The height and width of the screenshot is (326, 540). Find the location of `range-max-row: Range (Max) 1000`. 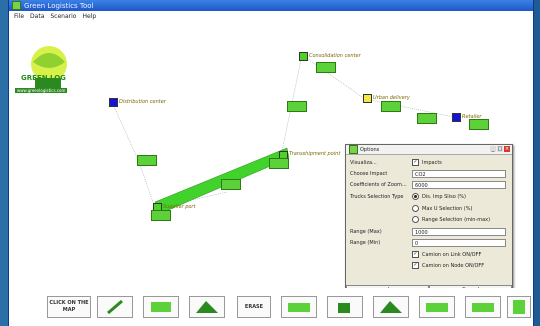

range-max-row: Range (Max) 1000 is located at coordinates (429, 231).